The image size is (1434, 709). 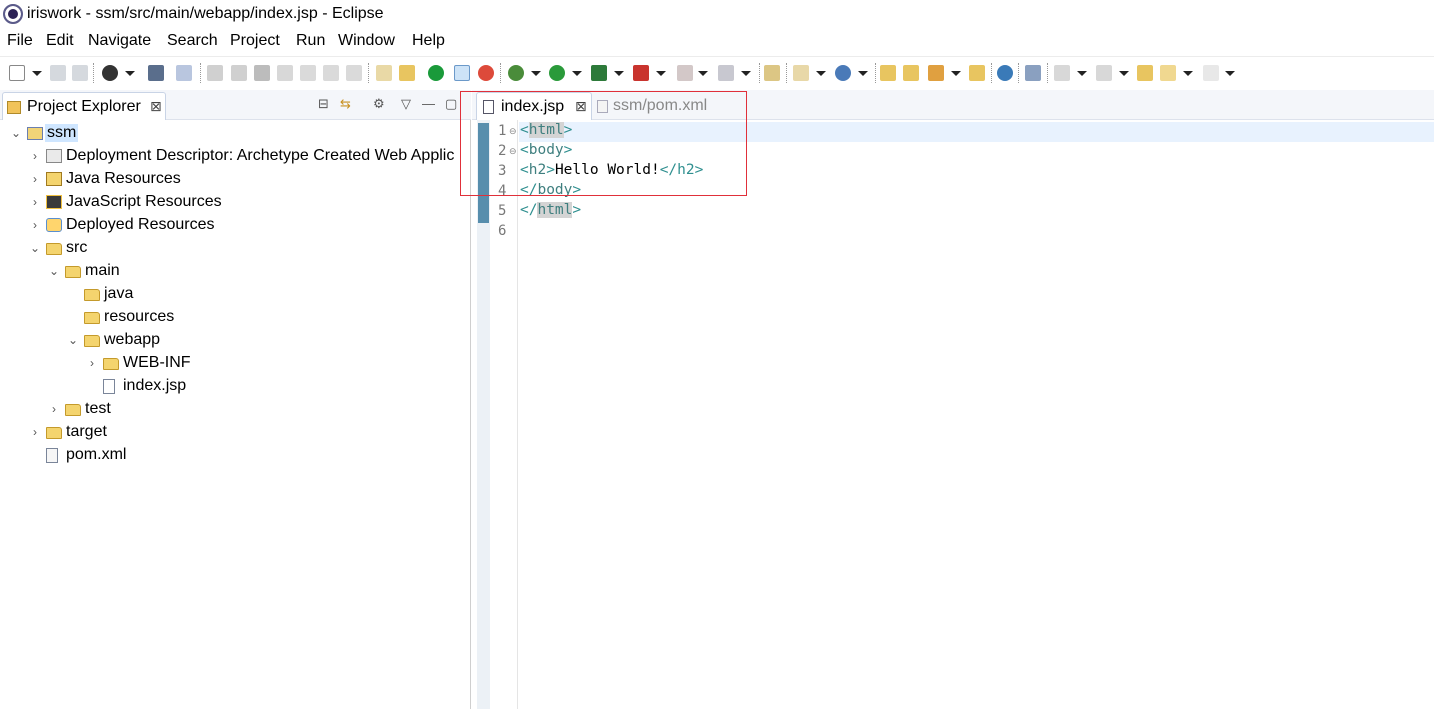 What do you see at coordinates (215, 73) in the screenshot?
I see `resume-icon` at bounding box center [215, 73].